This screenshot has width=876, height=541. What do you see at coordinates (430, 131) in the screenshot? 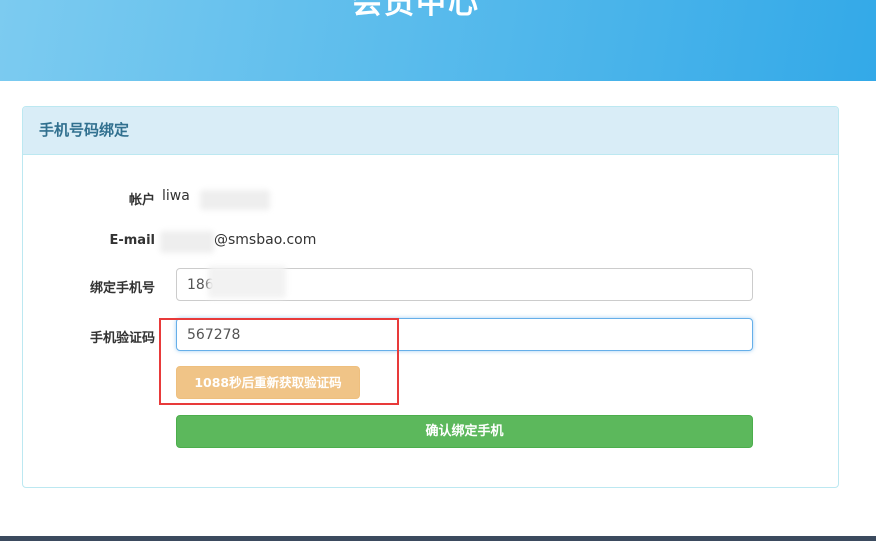
I see `panel-heading: 手机号码绑定` at bounding box center [430, 131].